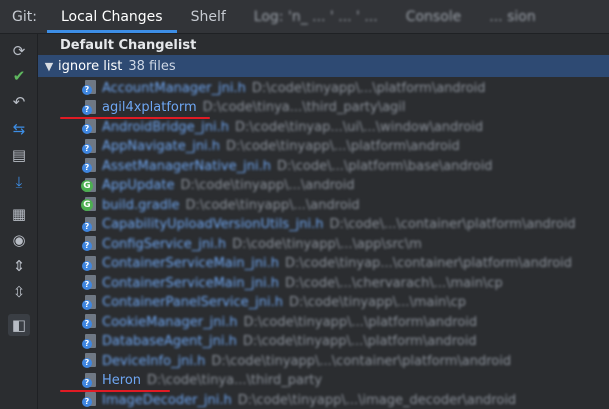  Describe the element at coordinates (19, 266) in the screenshot. I see `expand-all-icon: ⇕` at that location.